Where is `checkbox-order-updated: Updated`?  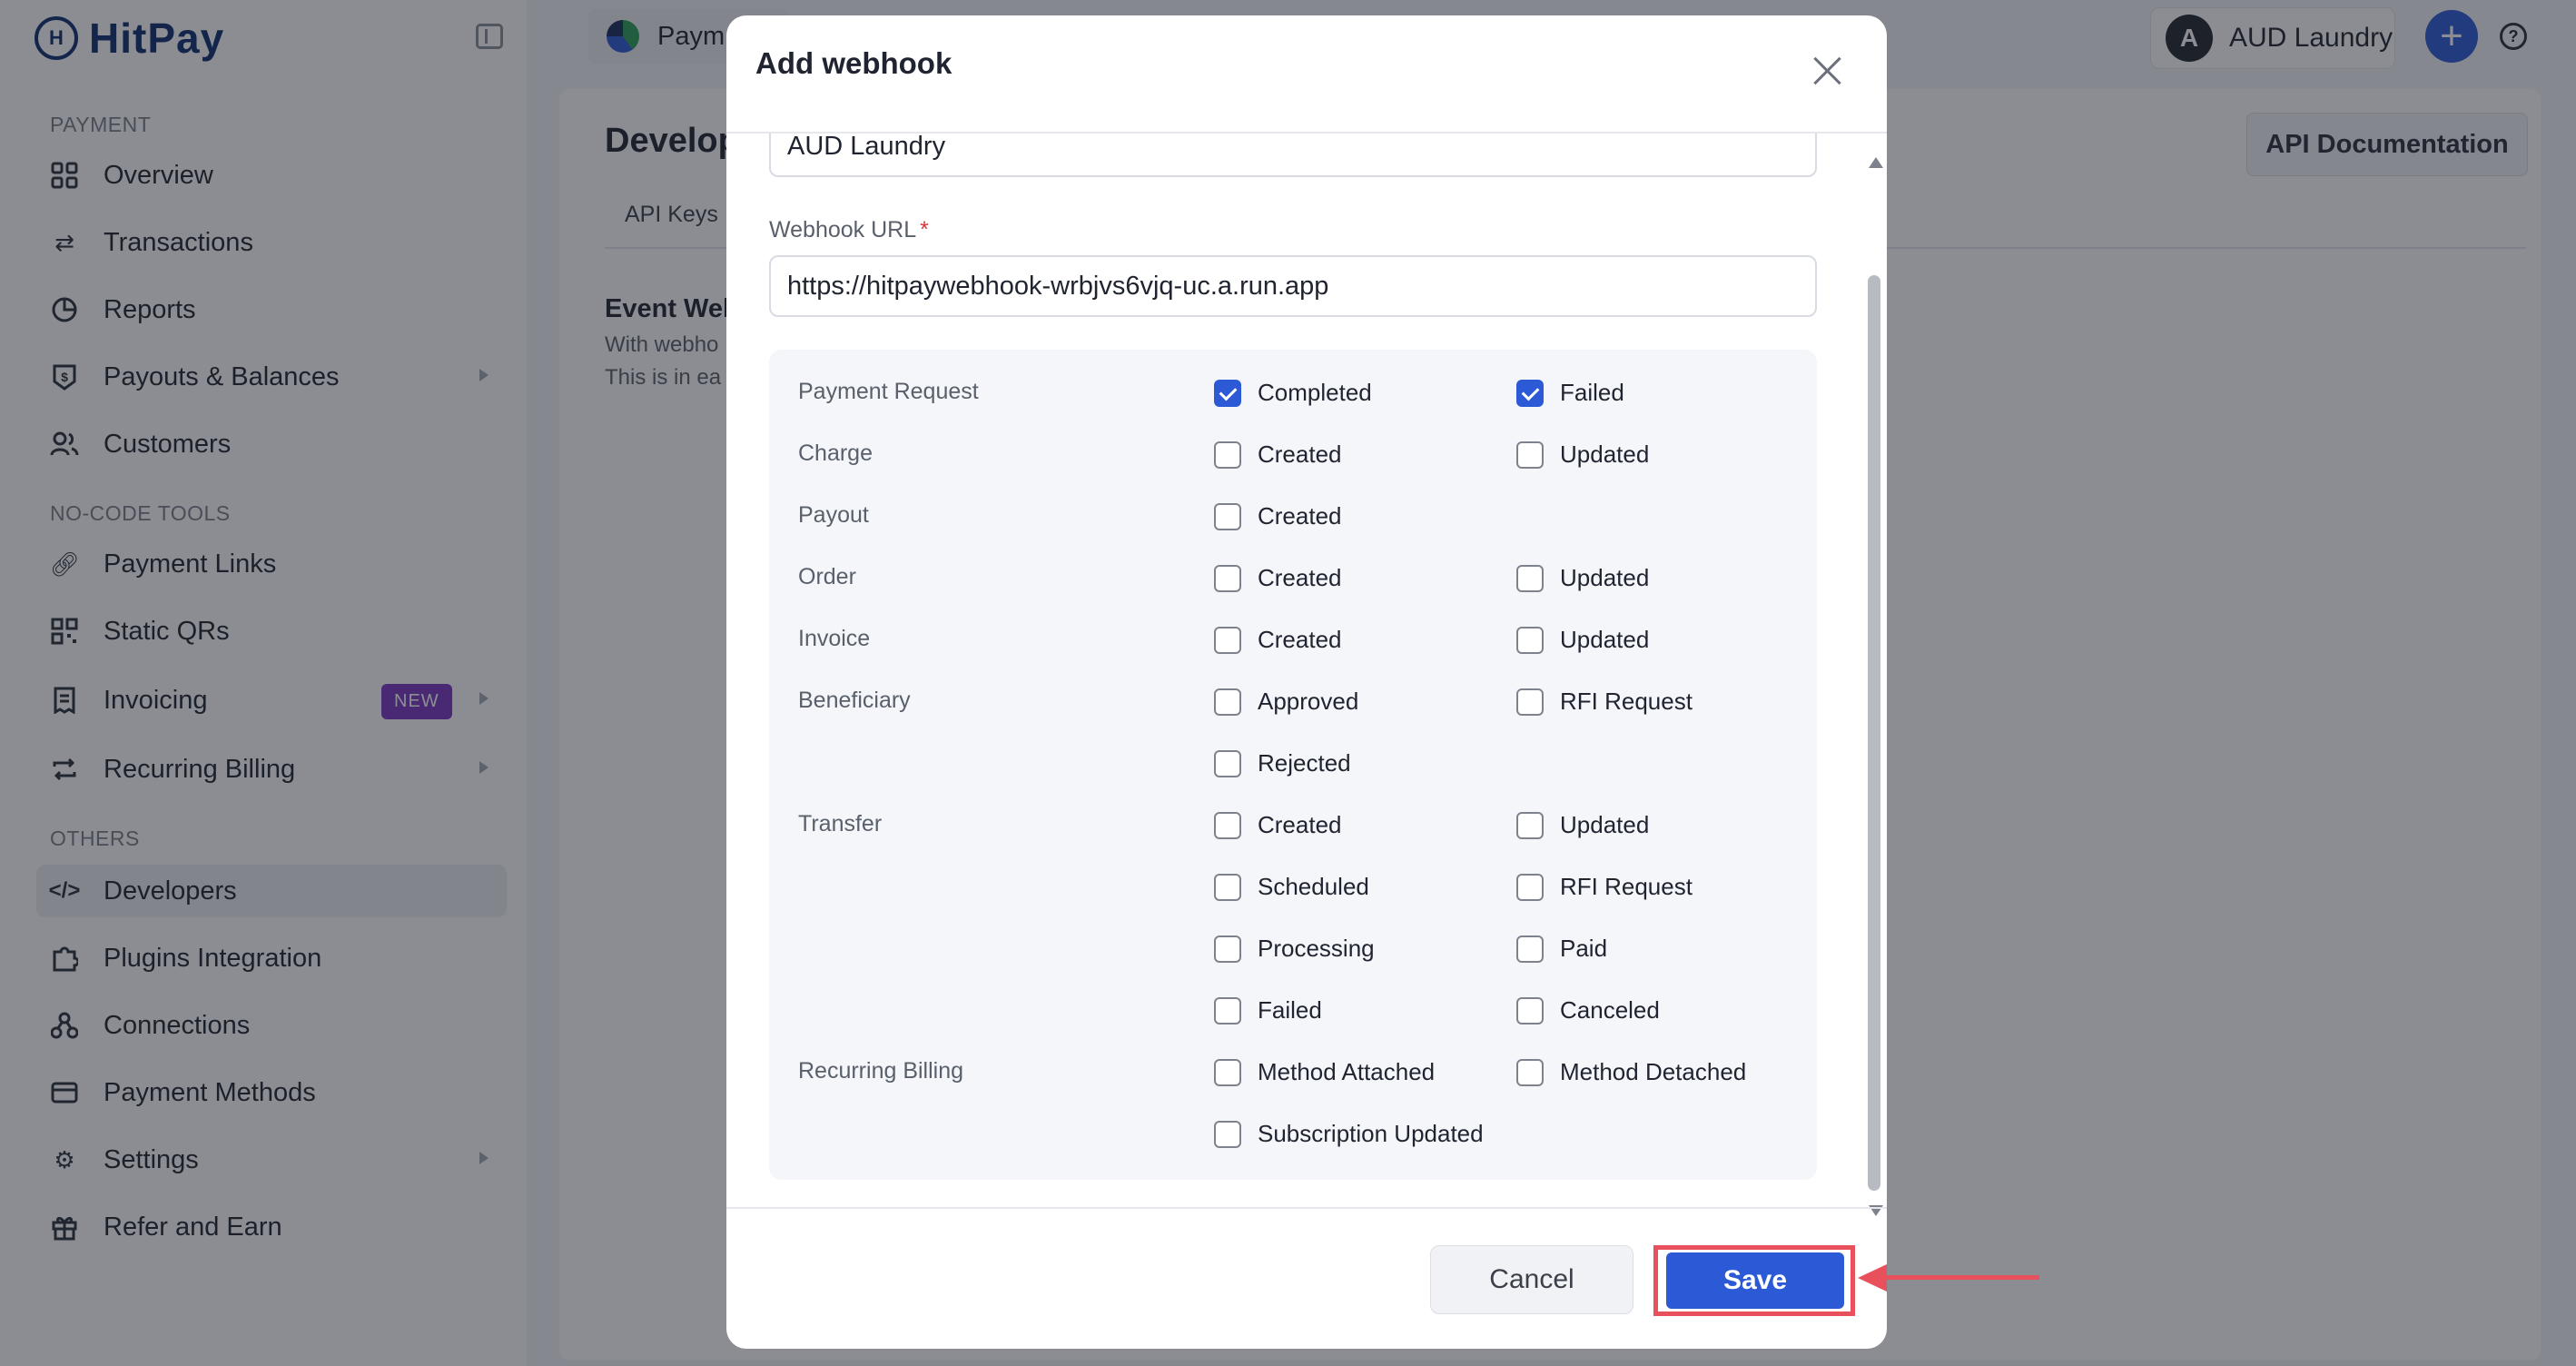
checkbox-order-updated: Updated is located at coordinates (1582, 578).